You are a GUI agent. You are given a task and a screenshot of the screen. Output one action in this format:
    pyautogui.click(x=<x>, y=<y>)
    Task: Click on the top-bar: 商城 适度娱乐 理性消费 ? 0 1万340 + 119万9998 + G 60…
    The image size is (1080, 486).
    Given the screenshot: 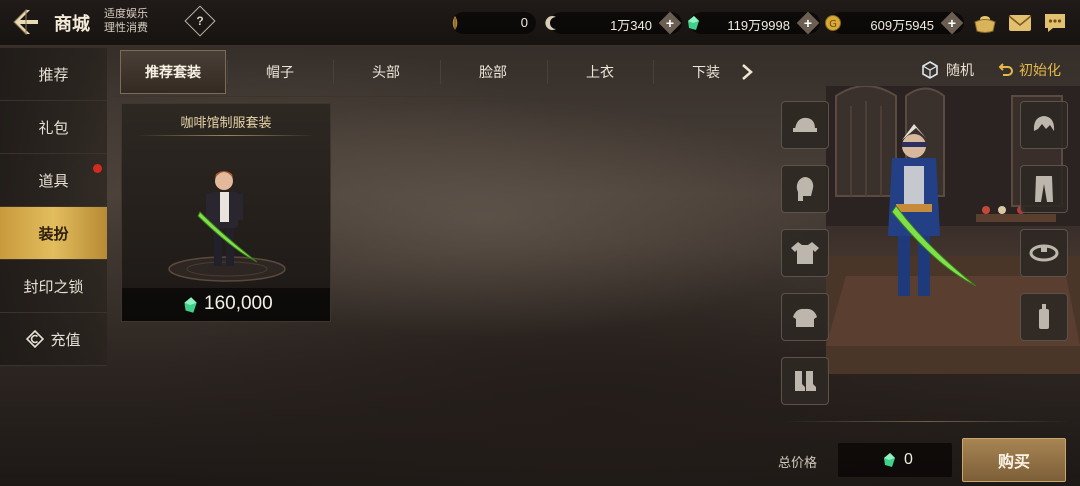 What is the action you would take?
    pyautogui.click(x=540, y=23)
    